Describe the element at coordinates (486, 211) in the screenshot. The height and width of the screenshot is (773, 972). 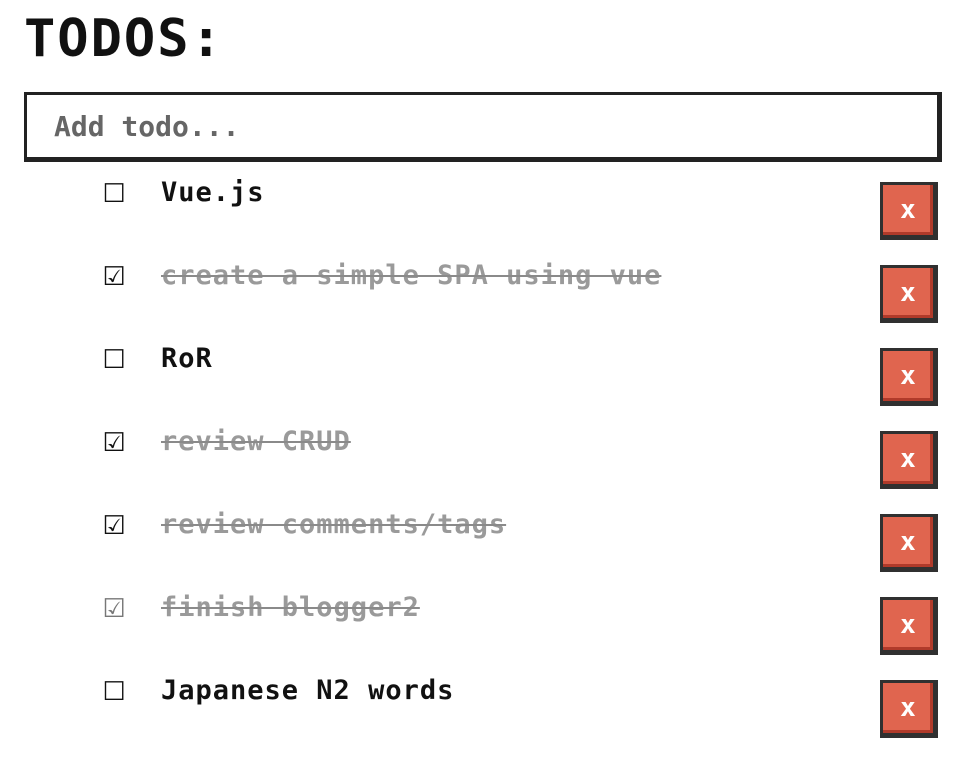
I see `todo-item: ☐ Vue.js x` at that location.